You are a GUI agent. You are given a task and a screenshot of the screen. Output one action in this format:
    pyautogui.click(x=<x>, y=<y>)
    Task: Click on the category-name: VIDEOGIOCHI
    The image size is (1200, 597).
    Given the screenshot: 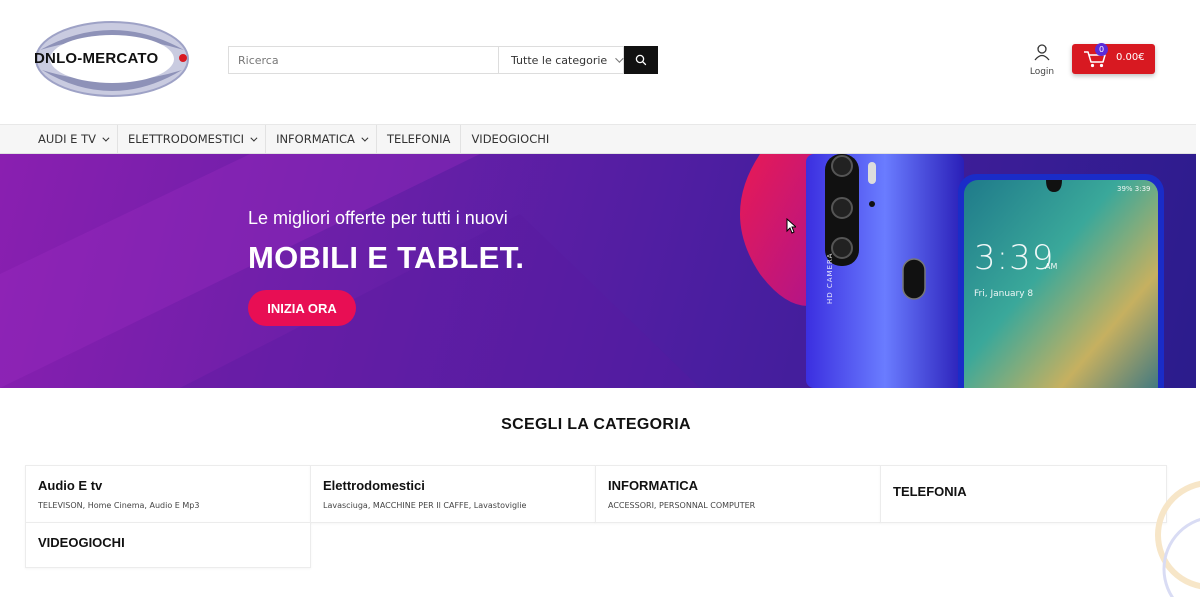 What is the action you would take?
    pyautogui.click(x=81, y=542)
    